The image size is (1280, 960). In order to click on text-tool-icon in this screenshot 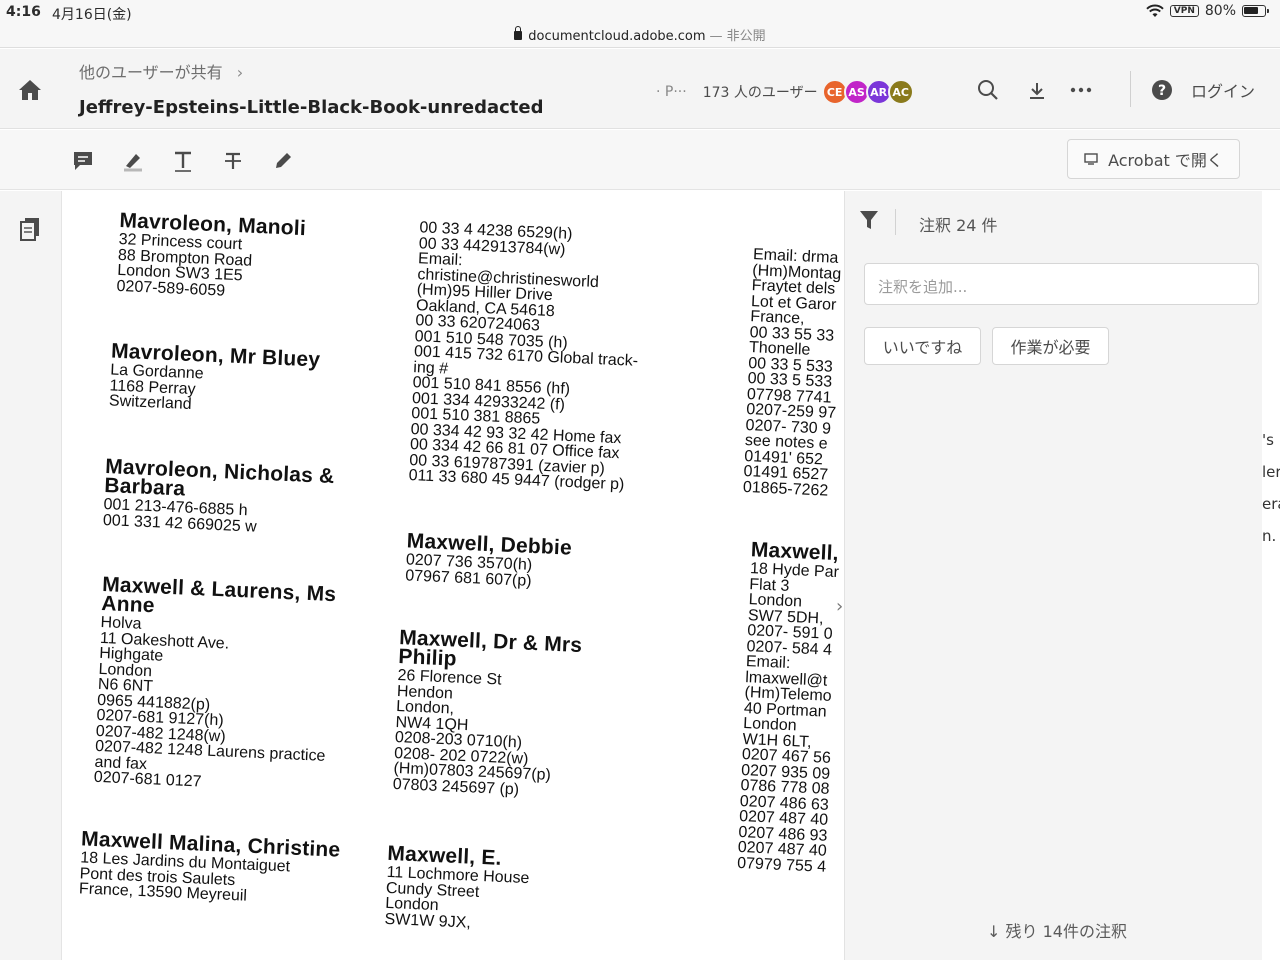, I will do `click(183, 161)`.